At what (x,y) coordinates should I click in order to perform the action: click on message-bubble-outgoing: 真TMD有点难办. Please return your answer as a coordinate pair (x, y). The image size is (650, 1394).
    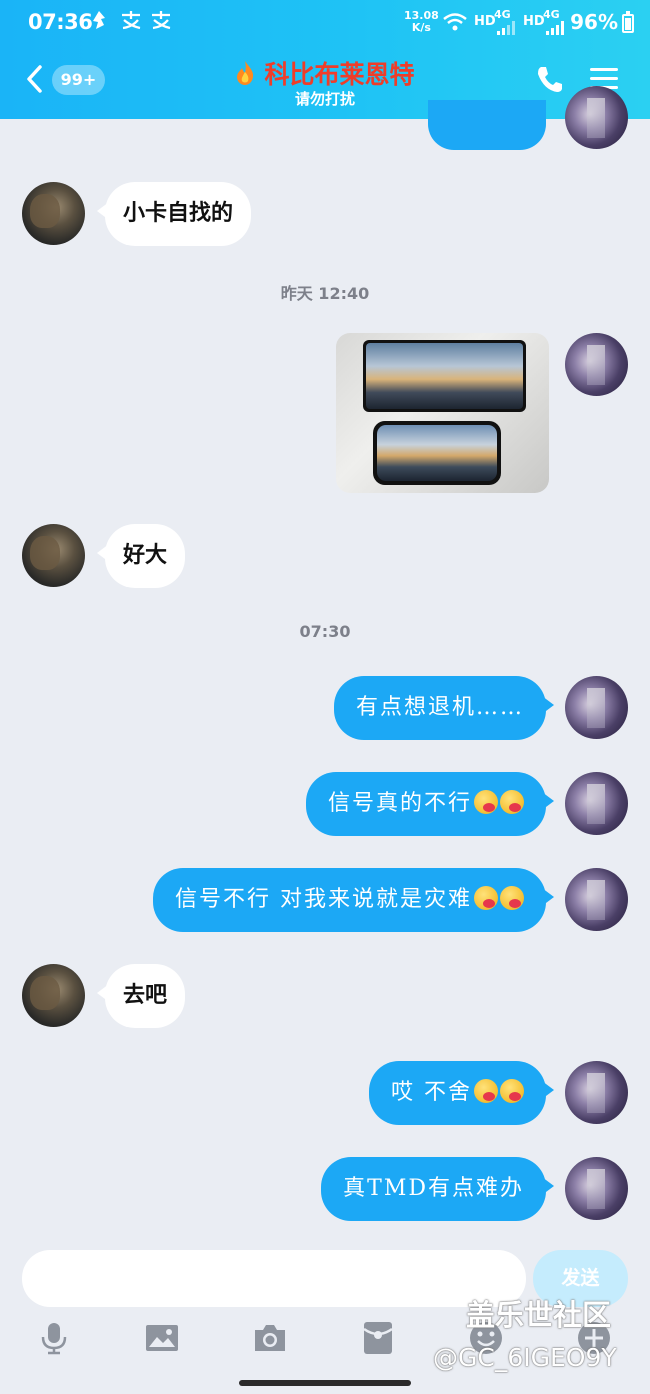
    Looking at the image, I should click on (437, 1189).